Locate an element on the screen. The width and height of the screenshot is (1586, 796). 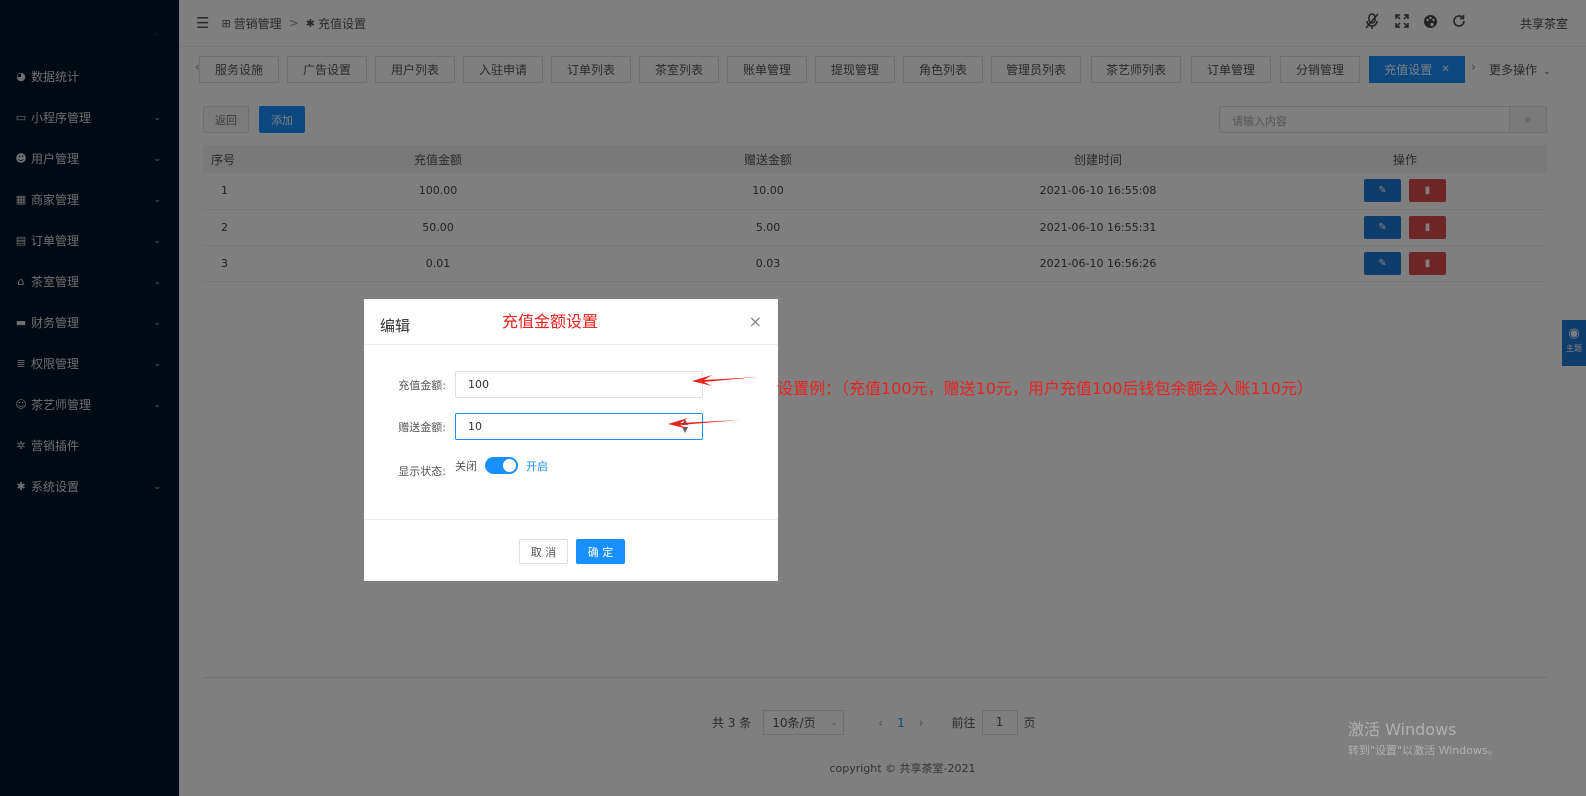
confirm-button: 确 定 is located at coordinates (600, 551).